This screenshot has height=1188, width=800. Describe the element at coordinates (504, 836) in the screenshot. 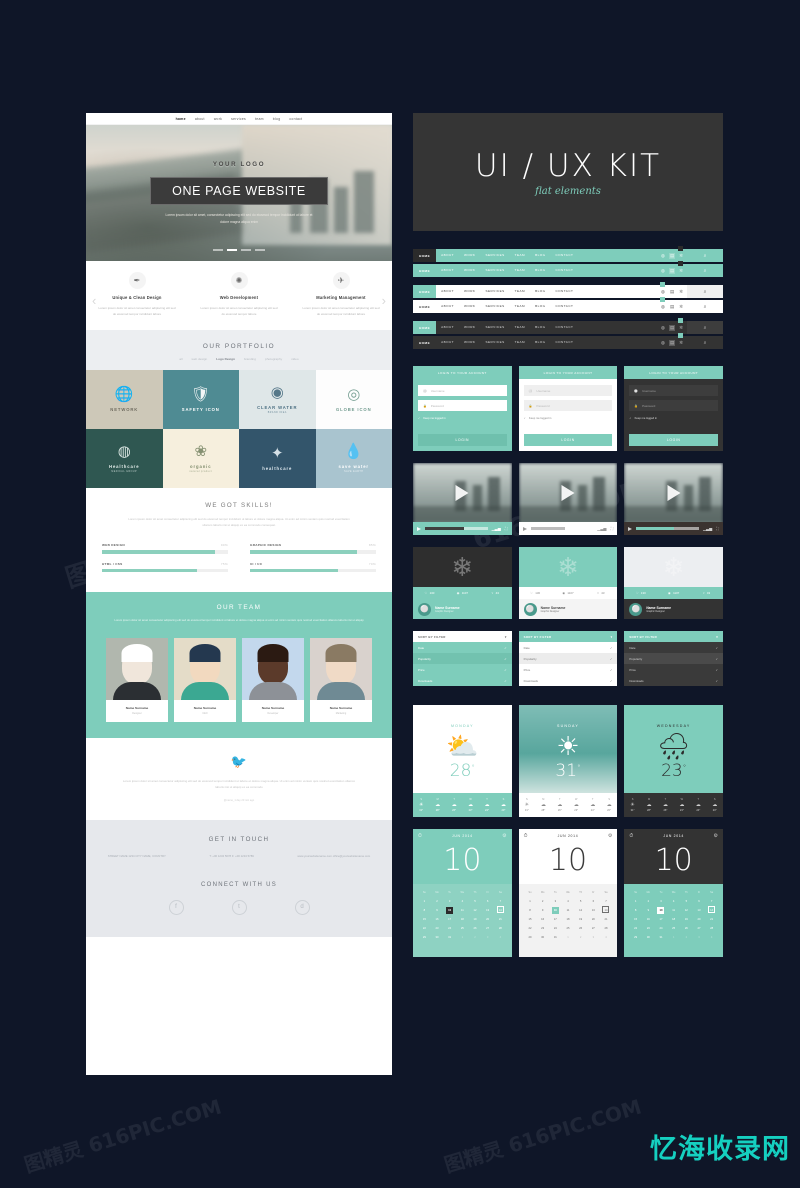

I see `gear-icon: ⚙` at that location.